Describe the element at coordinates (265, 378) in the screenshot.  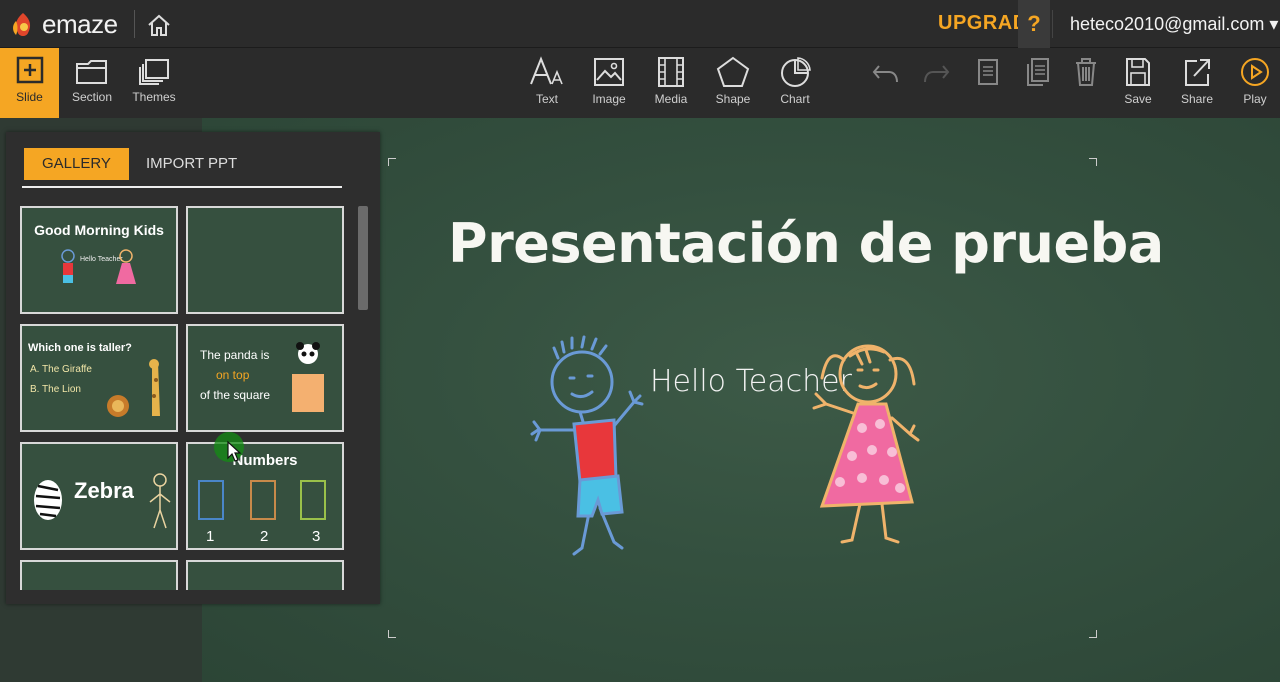
I see `template-thumbnail: The panda is on top of the square` at that location.